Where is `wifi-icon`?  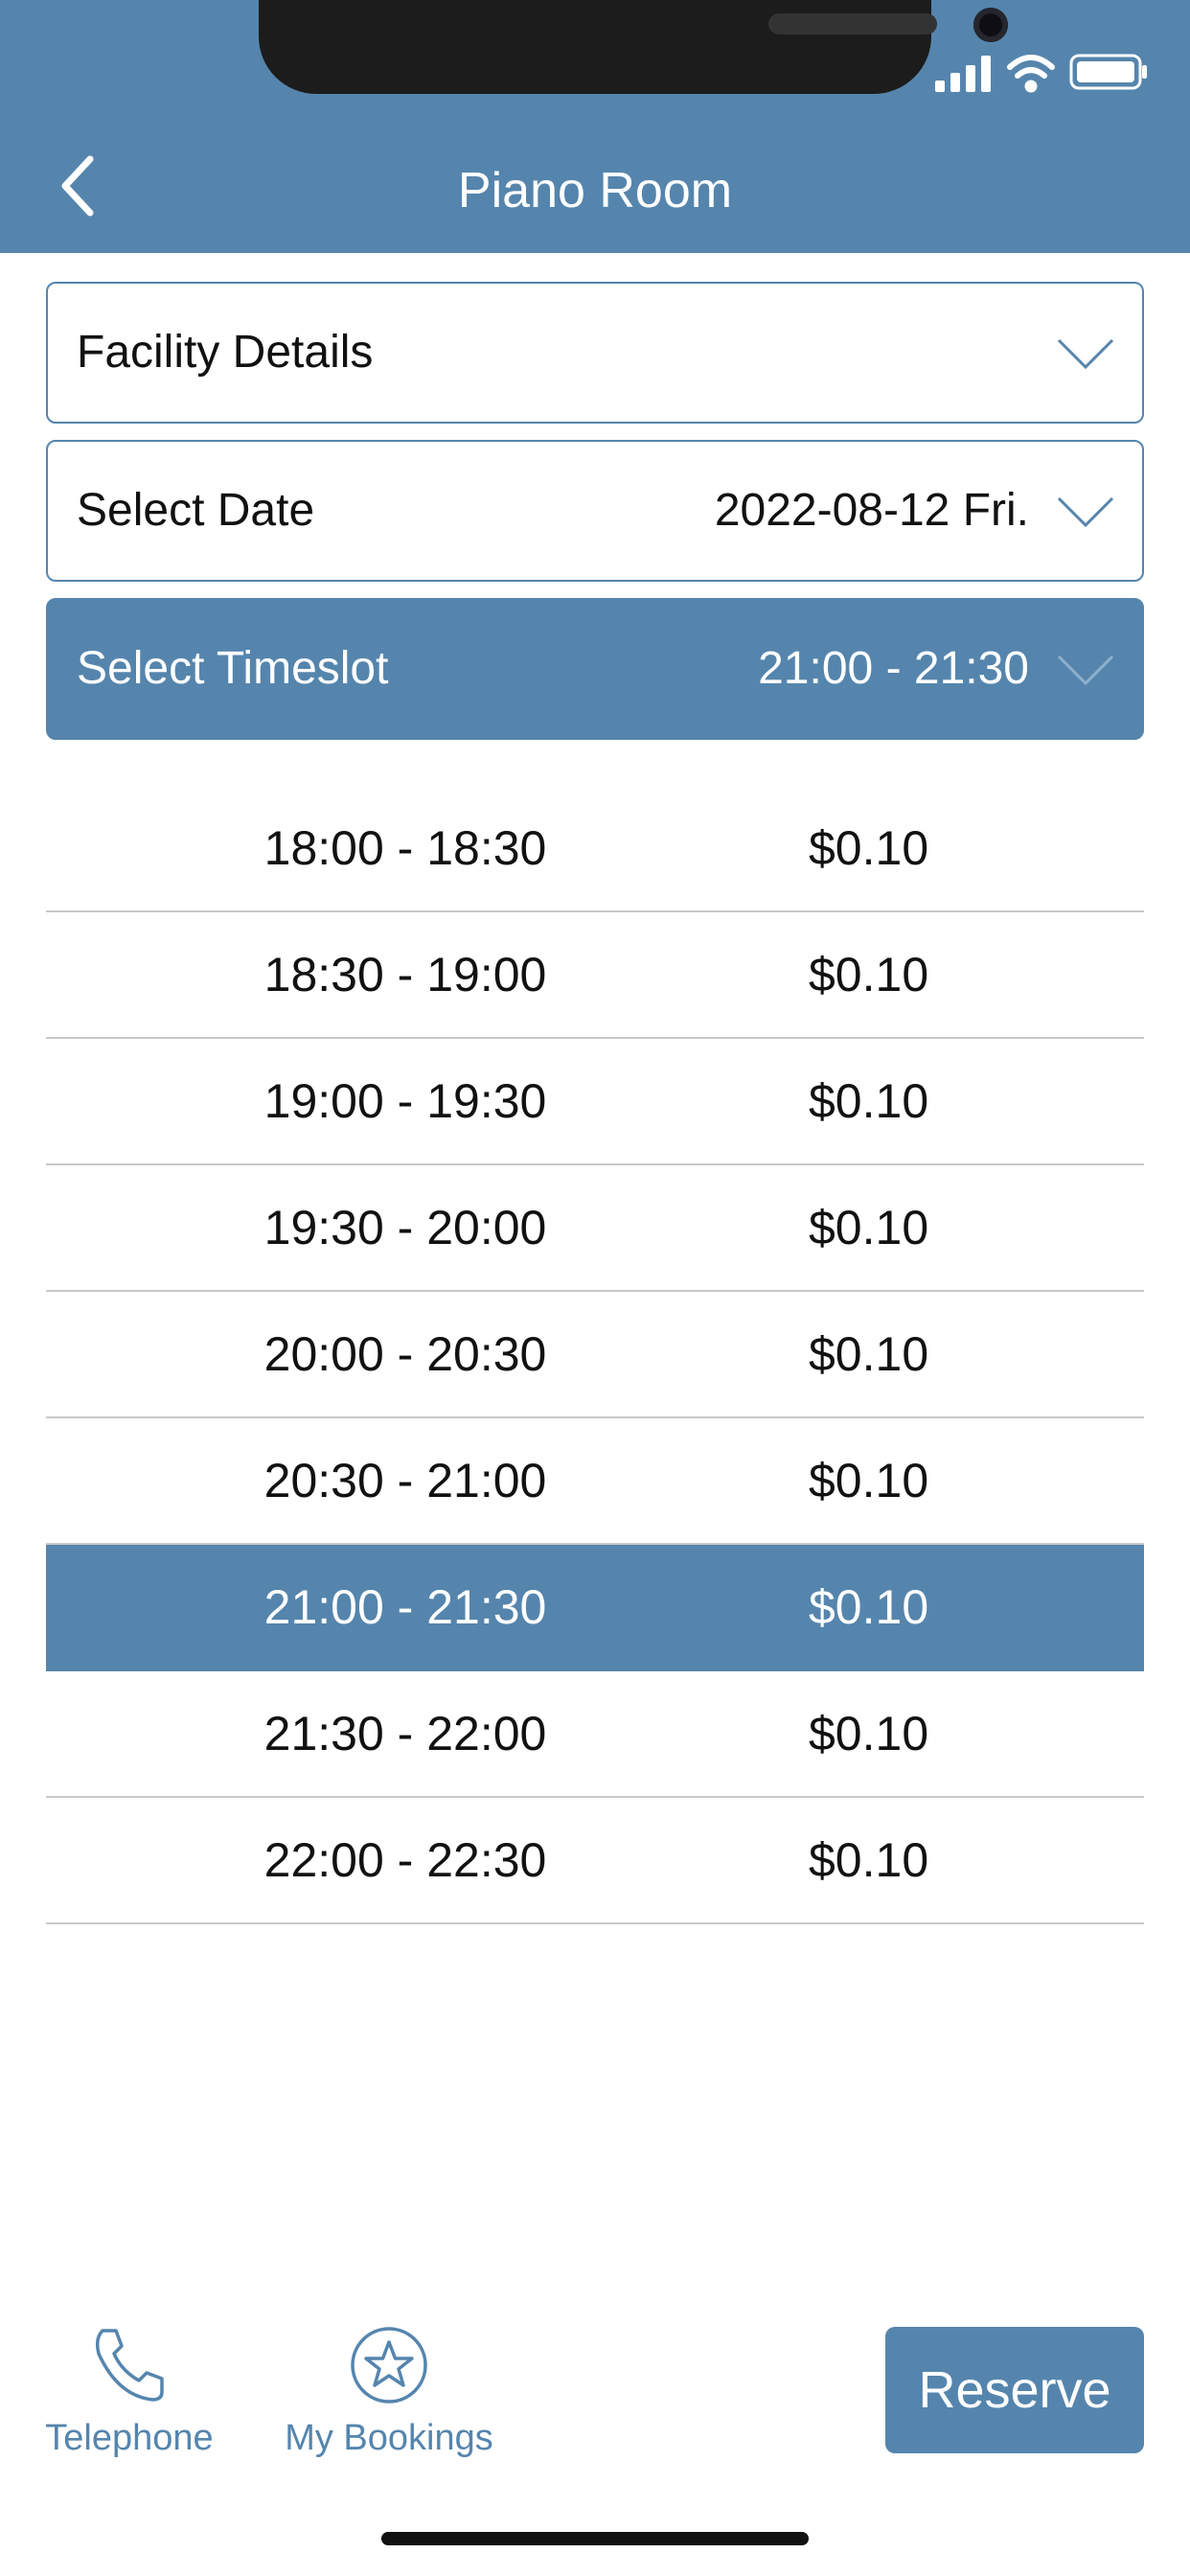
wifi-icon is located at coordinates (1031, 74).